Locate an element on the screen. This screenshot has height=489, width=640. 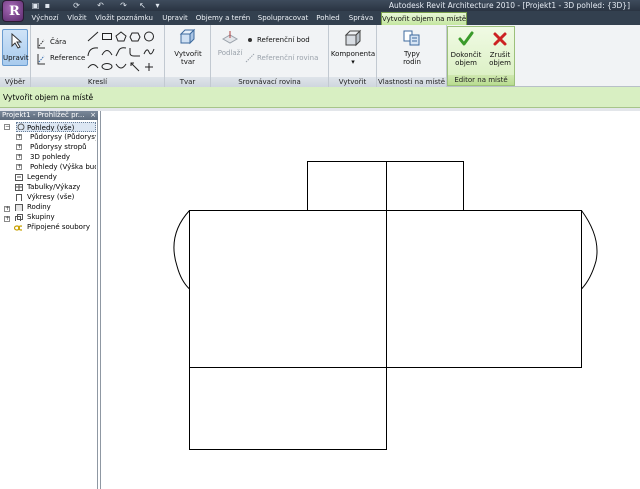
draw-circle-icon is located at coordinates (149, 36).